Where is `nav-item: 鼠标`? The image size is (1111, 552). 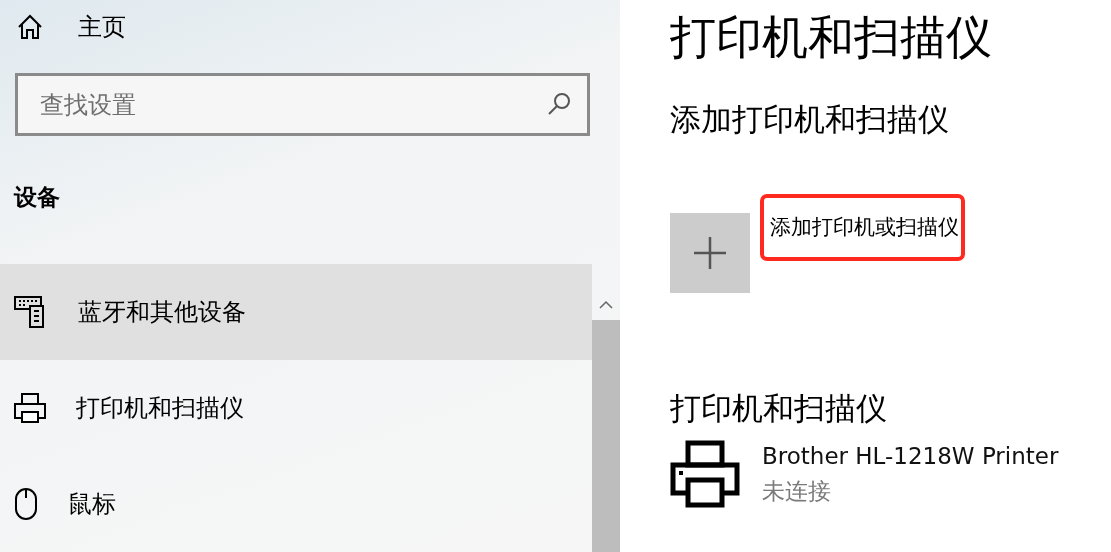 nav-item: 鼠标 is located at coordinates (296, 504).